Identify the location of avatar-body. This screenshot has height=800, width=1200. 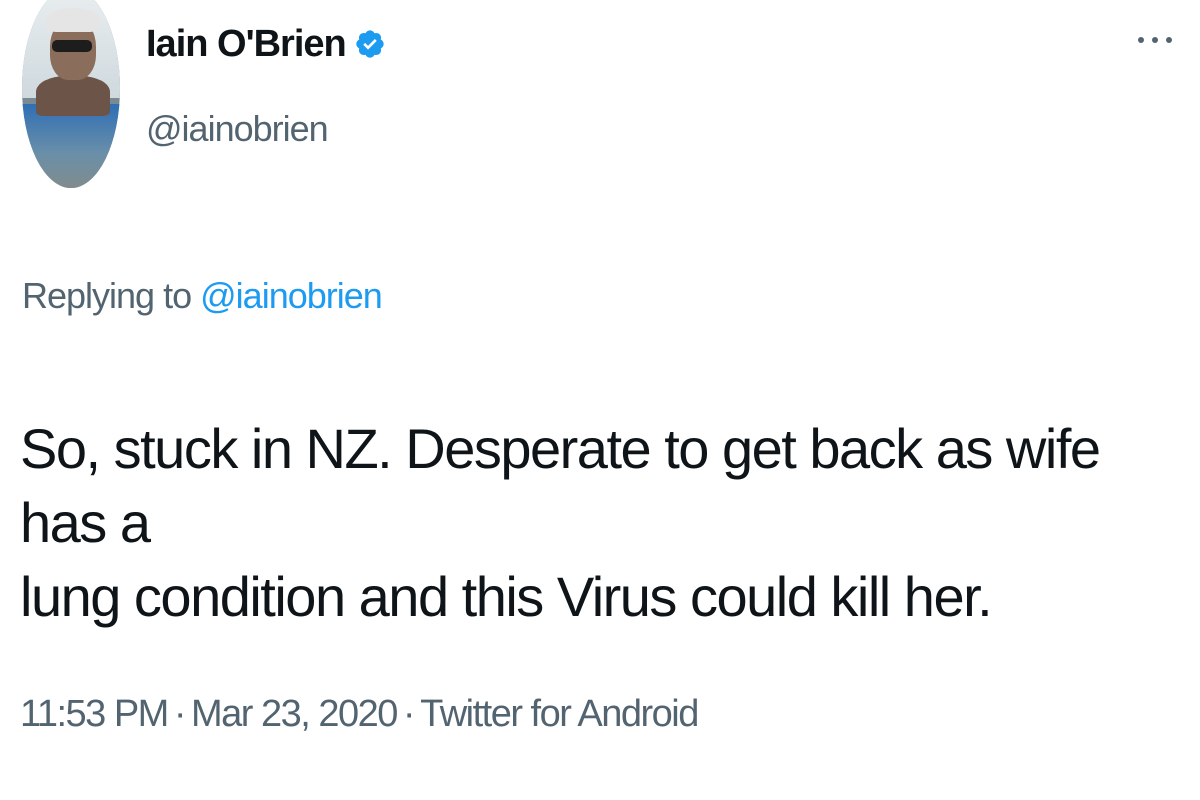
(73, 96).